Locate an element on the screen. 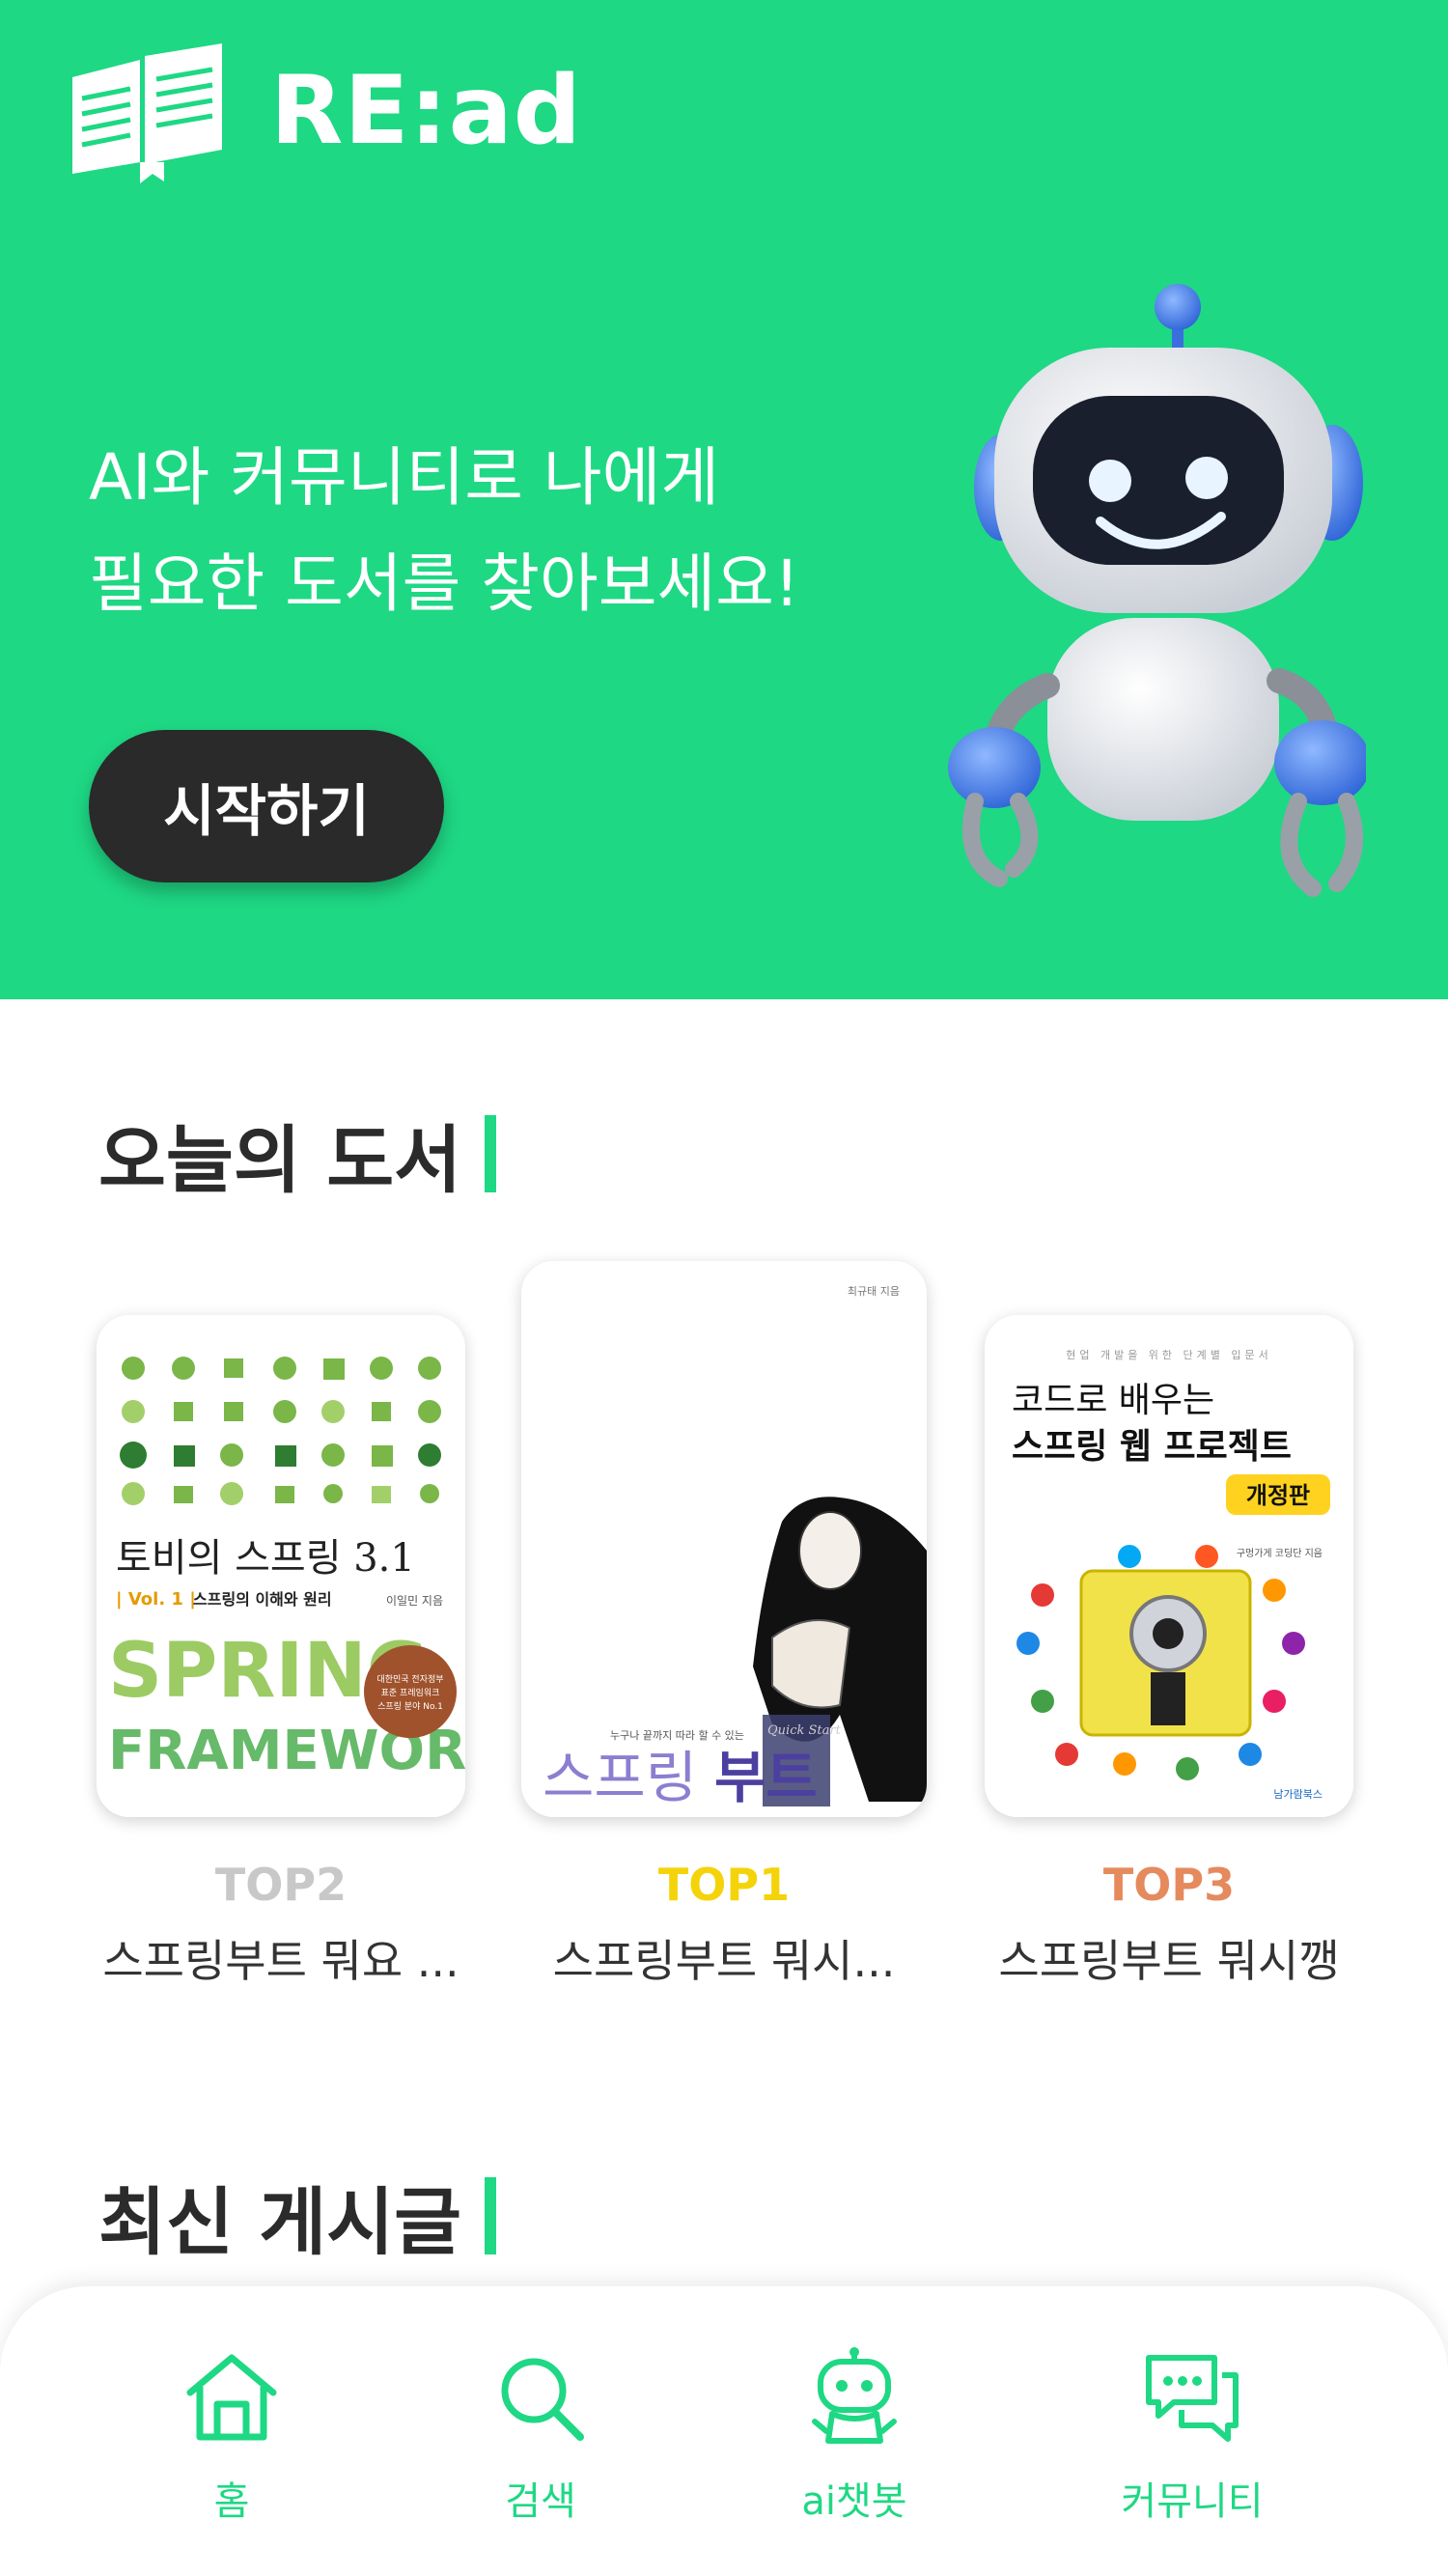 The image size is (1448, 2576). latest-posts-heading: 최신 게시글 is located at coordinates (298, 2216).